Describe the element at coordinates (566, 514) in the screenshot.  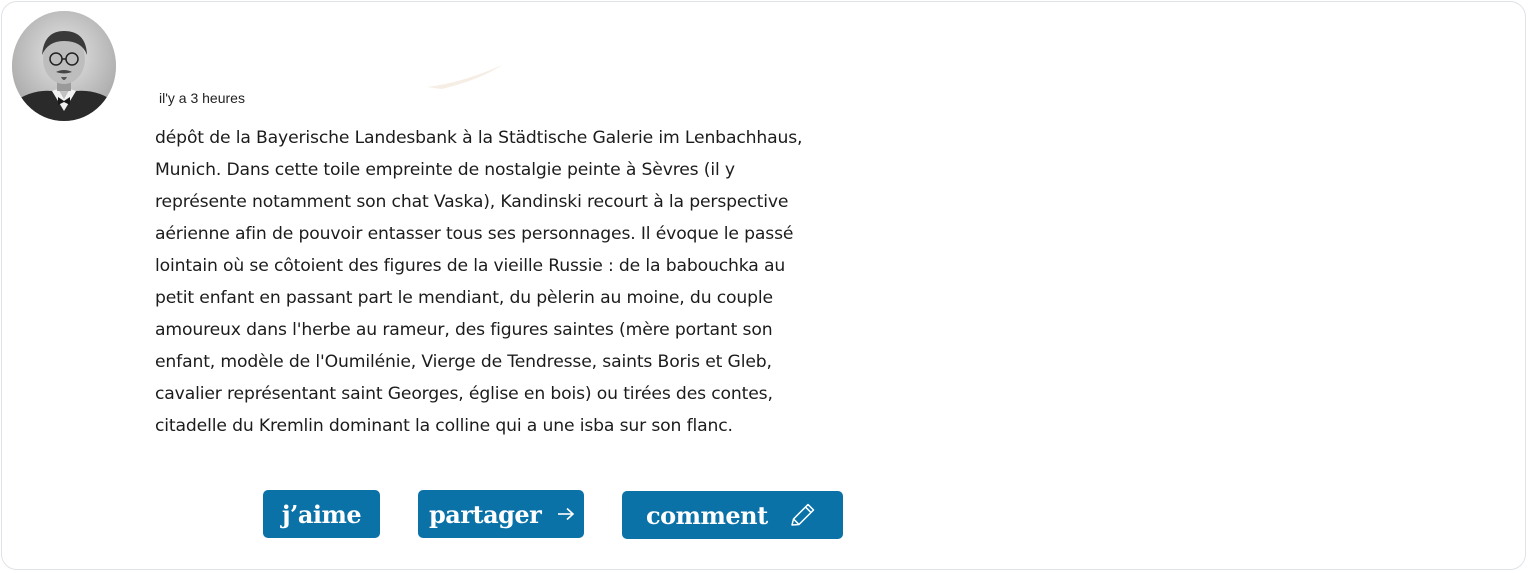
I see `arrow-right-icon` at that location.